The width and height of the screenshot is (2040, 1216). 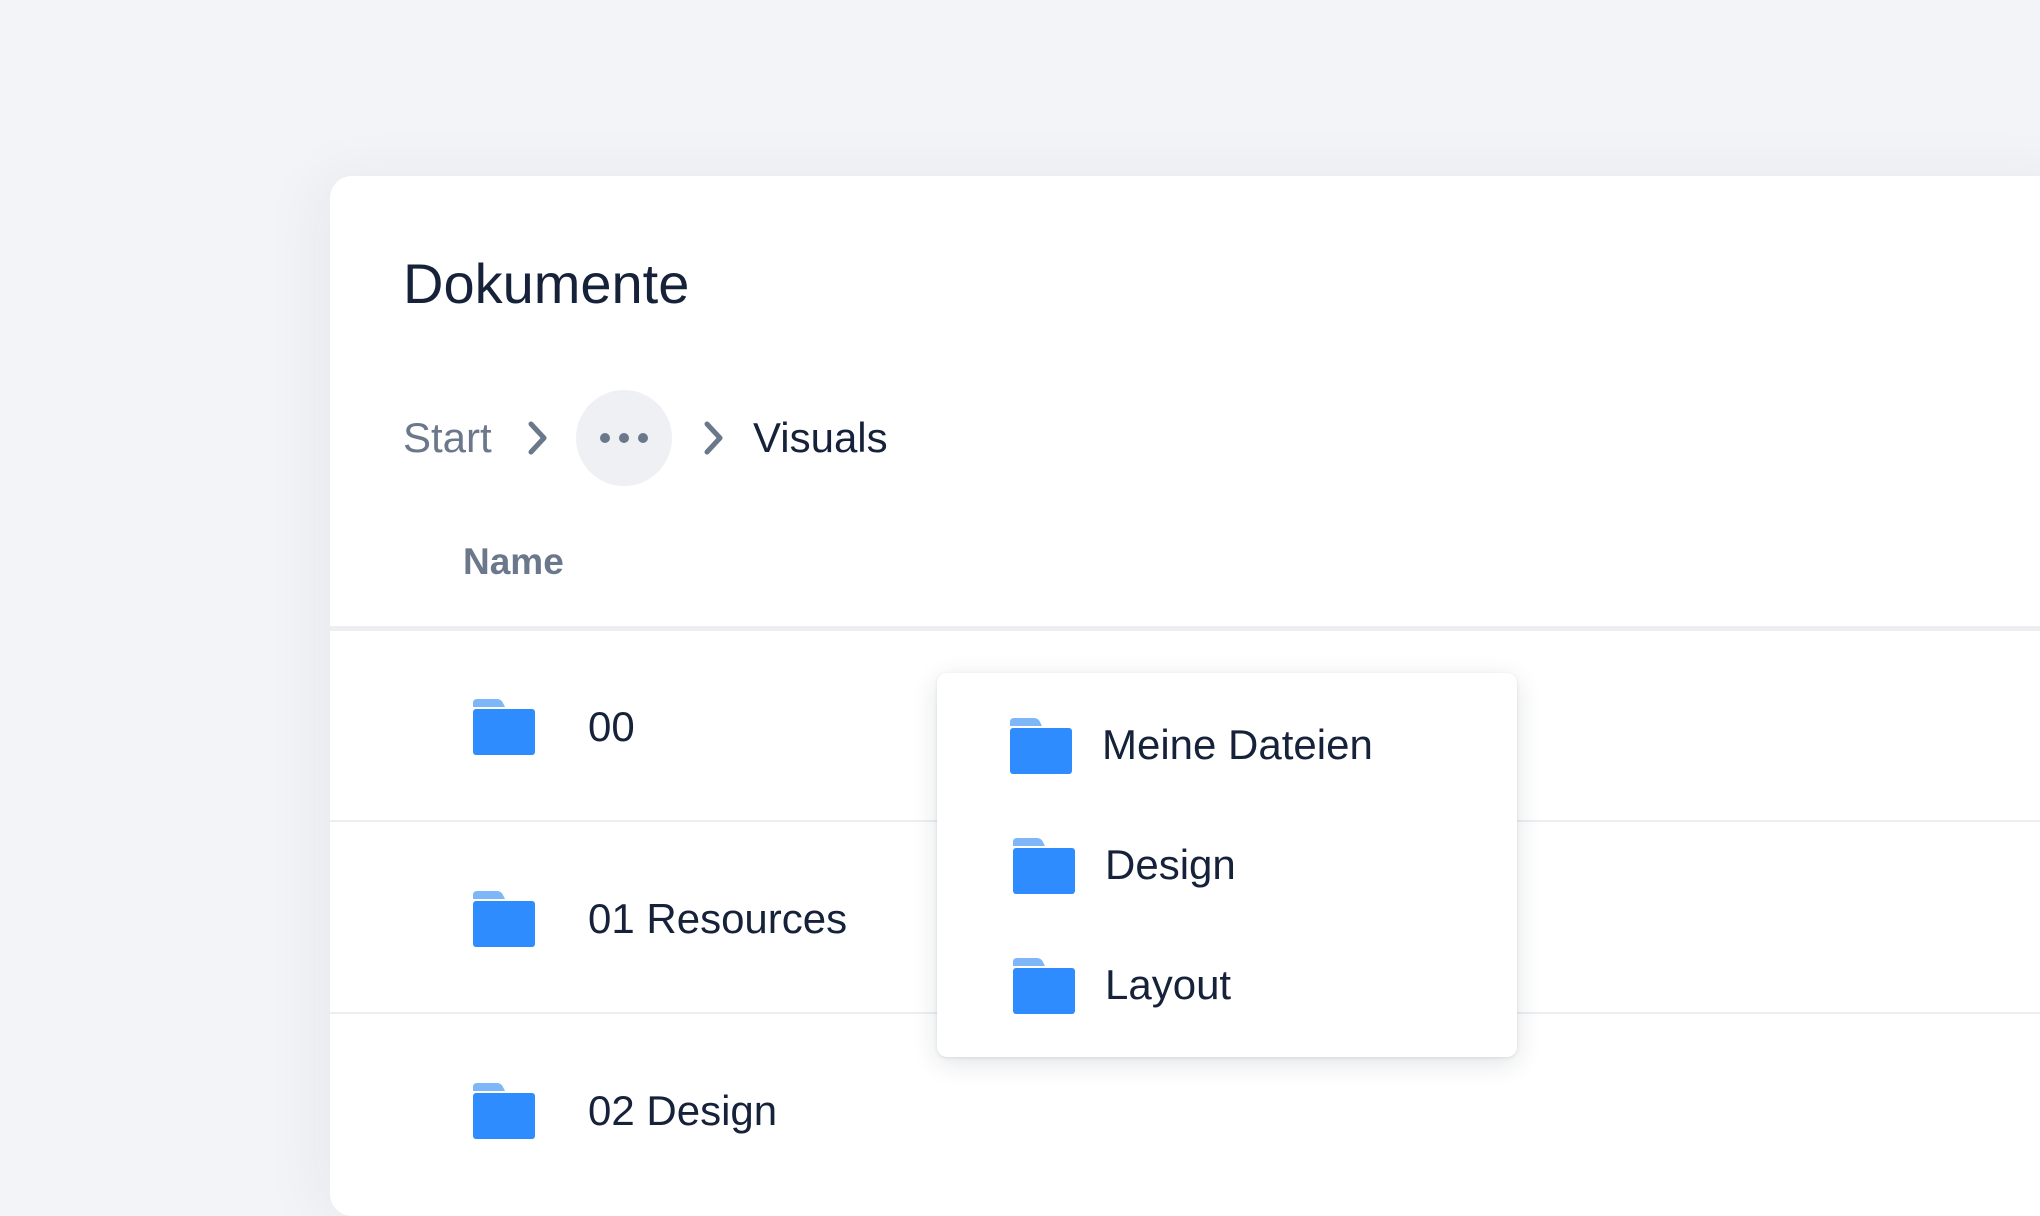 What do you see at coordinates (1170, 864) in the screenshot?
I see `menu-item-label: Design` at bounding box center [1170, 864].